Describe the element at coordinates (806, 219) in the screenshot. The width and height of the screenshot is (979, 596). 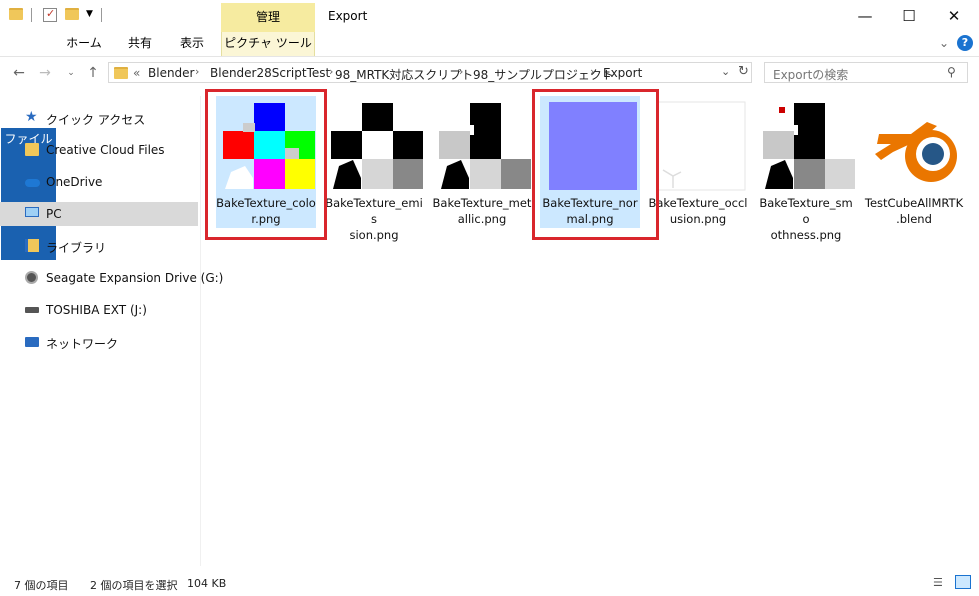
I see `file-name: BakeTexture_smo othness.png` at that location.